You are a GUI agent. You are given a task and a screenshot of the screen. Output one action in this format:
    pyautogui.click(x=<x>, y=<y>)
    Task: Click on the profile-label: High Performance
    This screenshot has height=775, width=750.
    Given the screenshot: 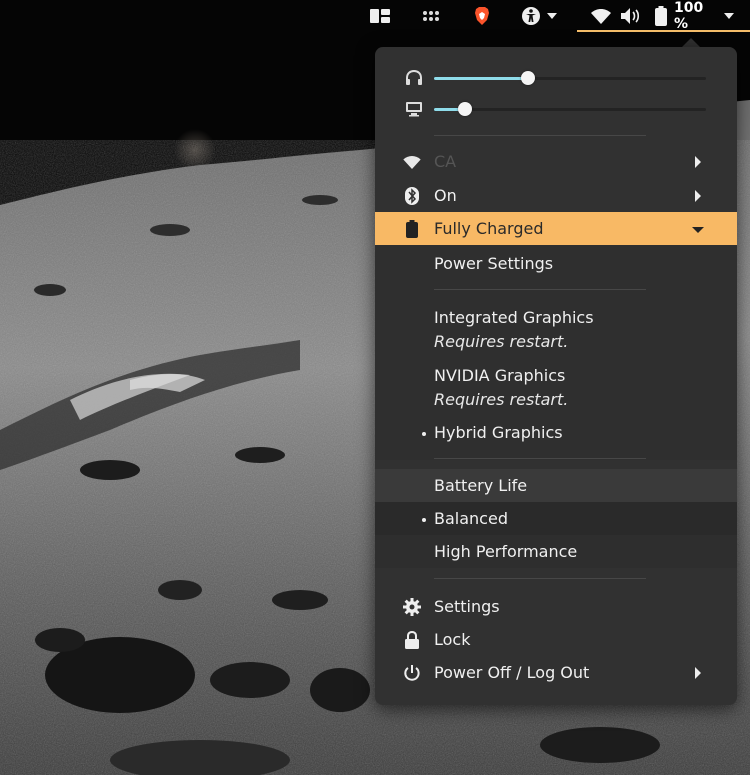 What is the action you would take?
    pyautogui.click(x=506, y=551)
    